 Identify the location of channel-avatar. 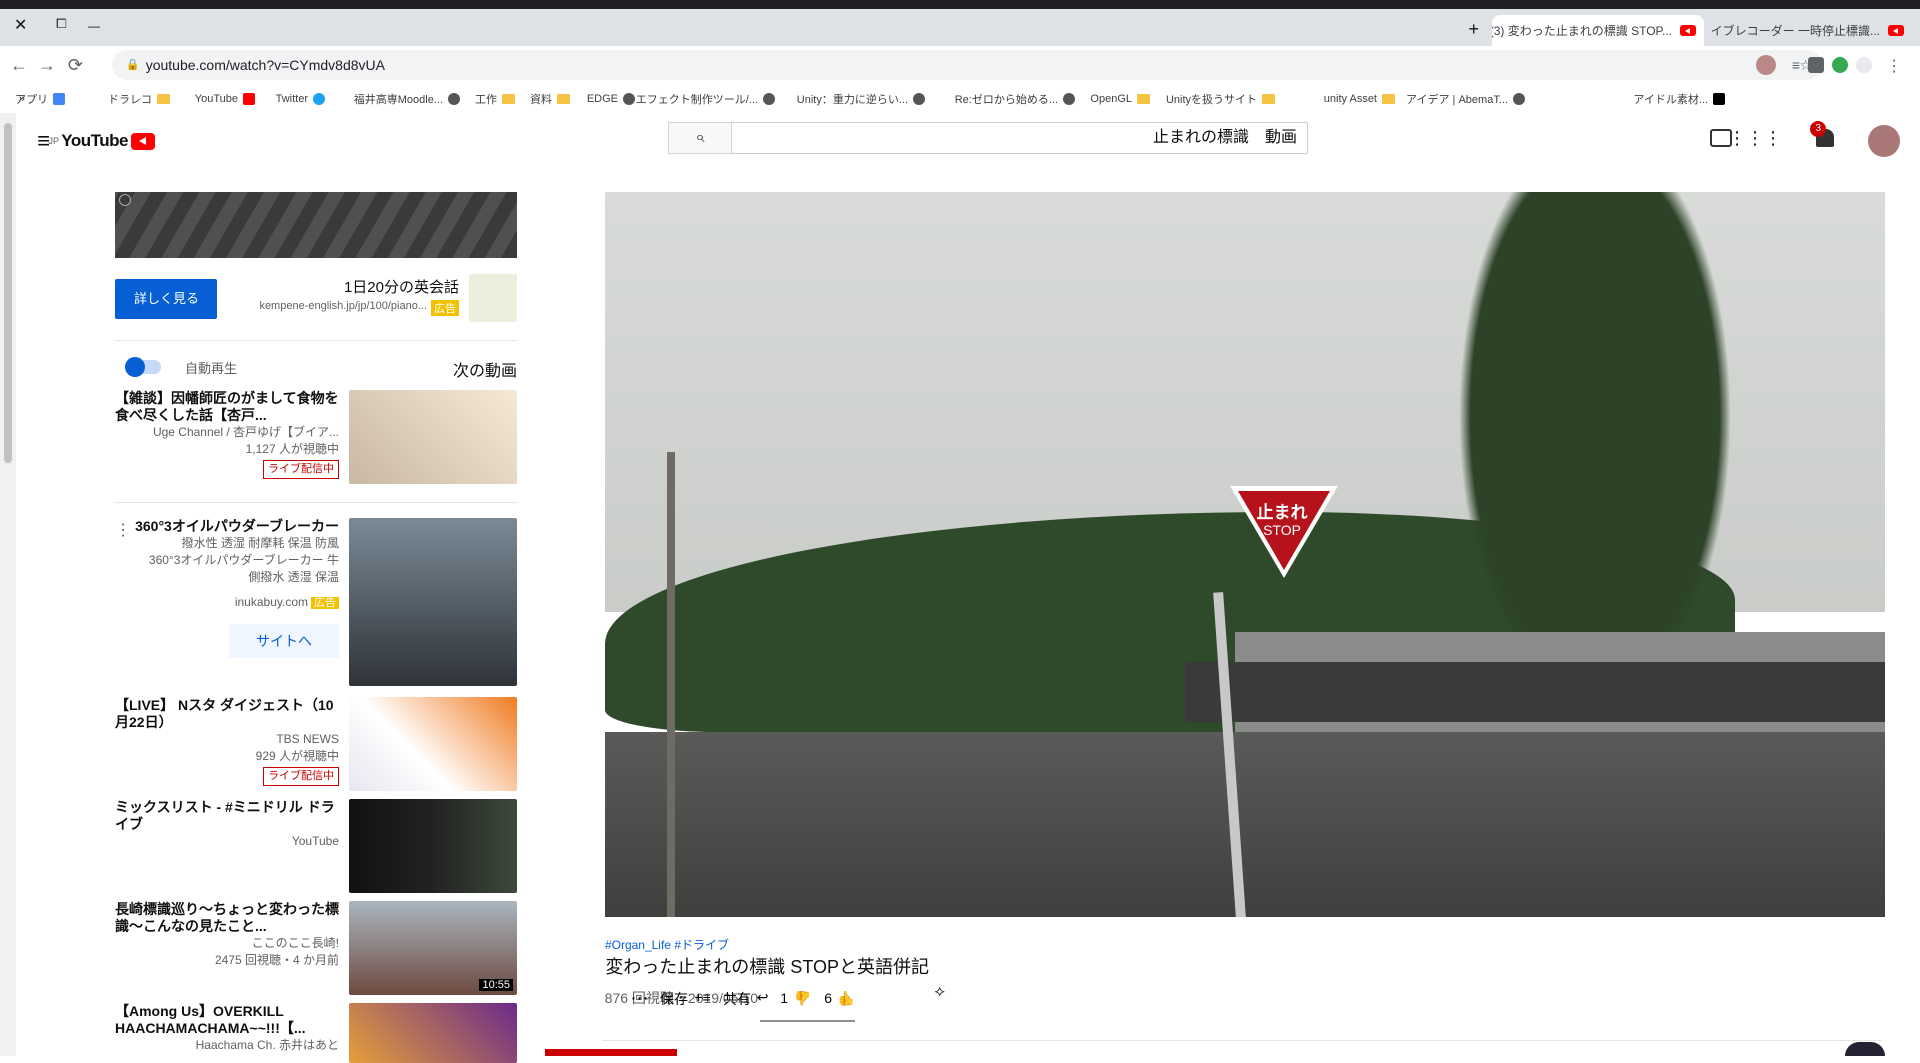
(1865, 1049).